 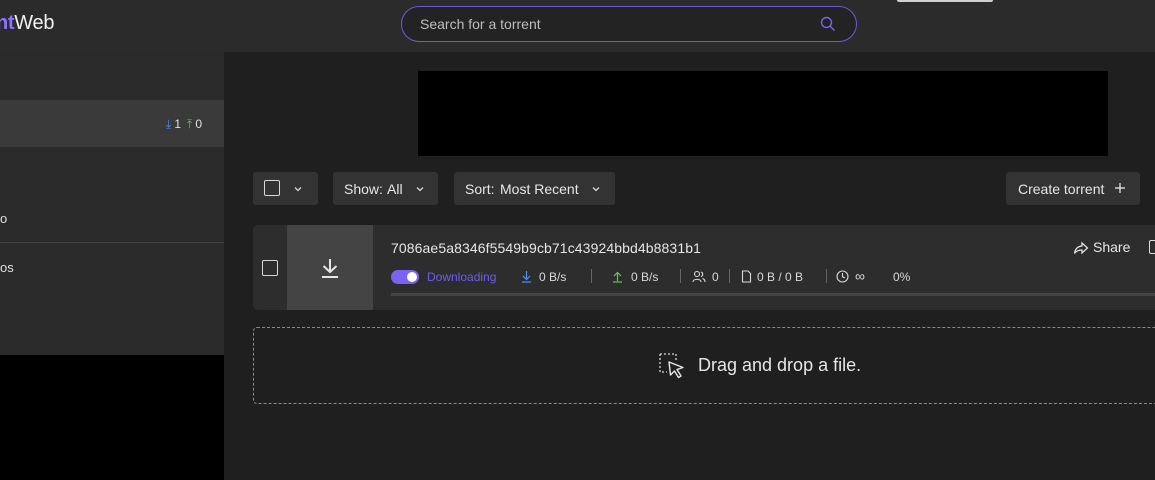 What do you see at coordinates (112, 123) in the screenshot?
I see `sidebar-item-active: ⤓ 1 ⤒ 0` at bounding box center [112, 123].